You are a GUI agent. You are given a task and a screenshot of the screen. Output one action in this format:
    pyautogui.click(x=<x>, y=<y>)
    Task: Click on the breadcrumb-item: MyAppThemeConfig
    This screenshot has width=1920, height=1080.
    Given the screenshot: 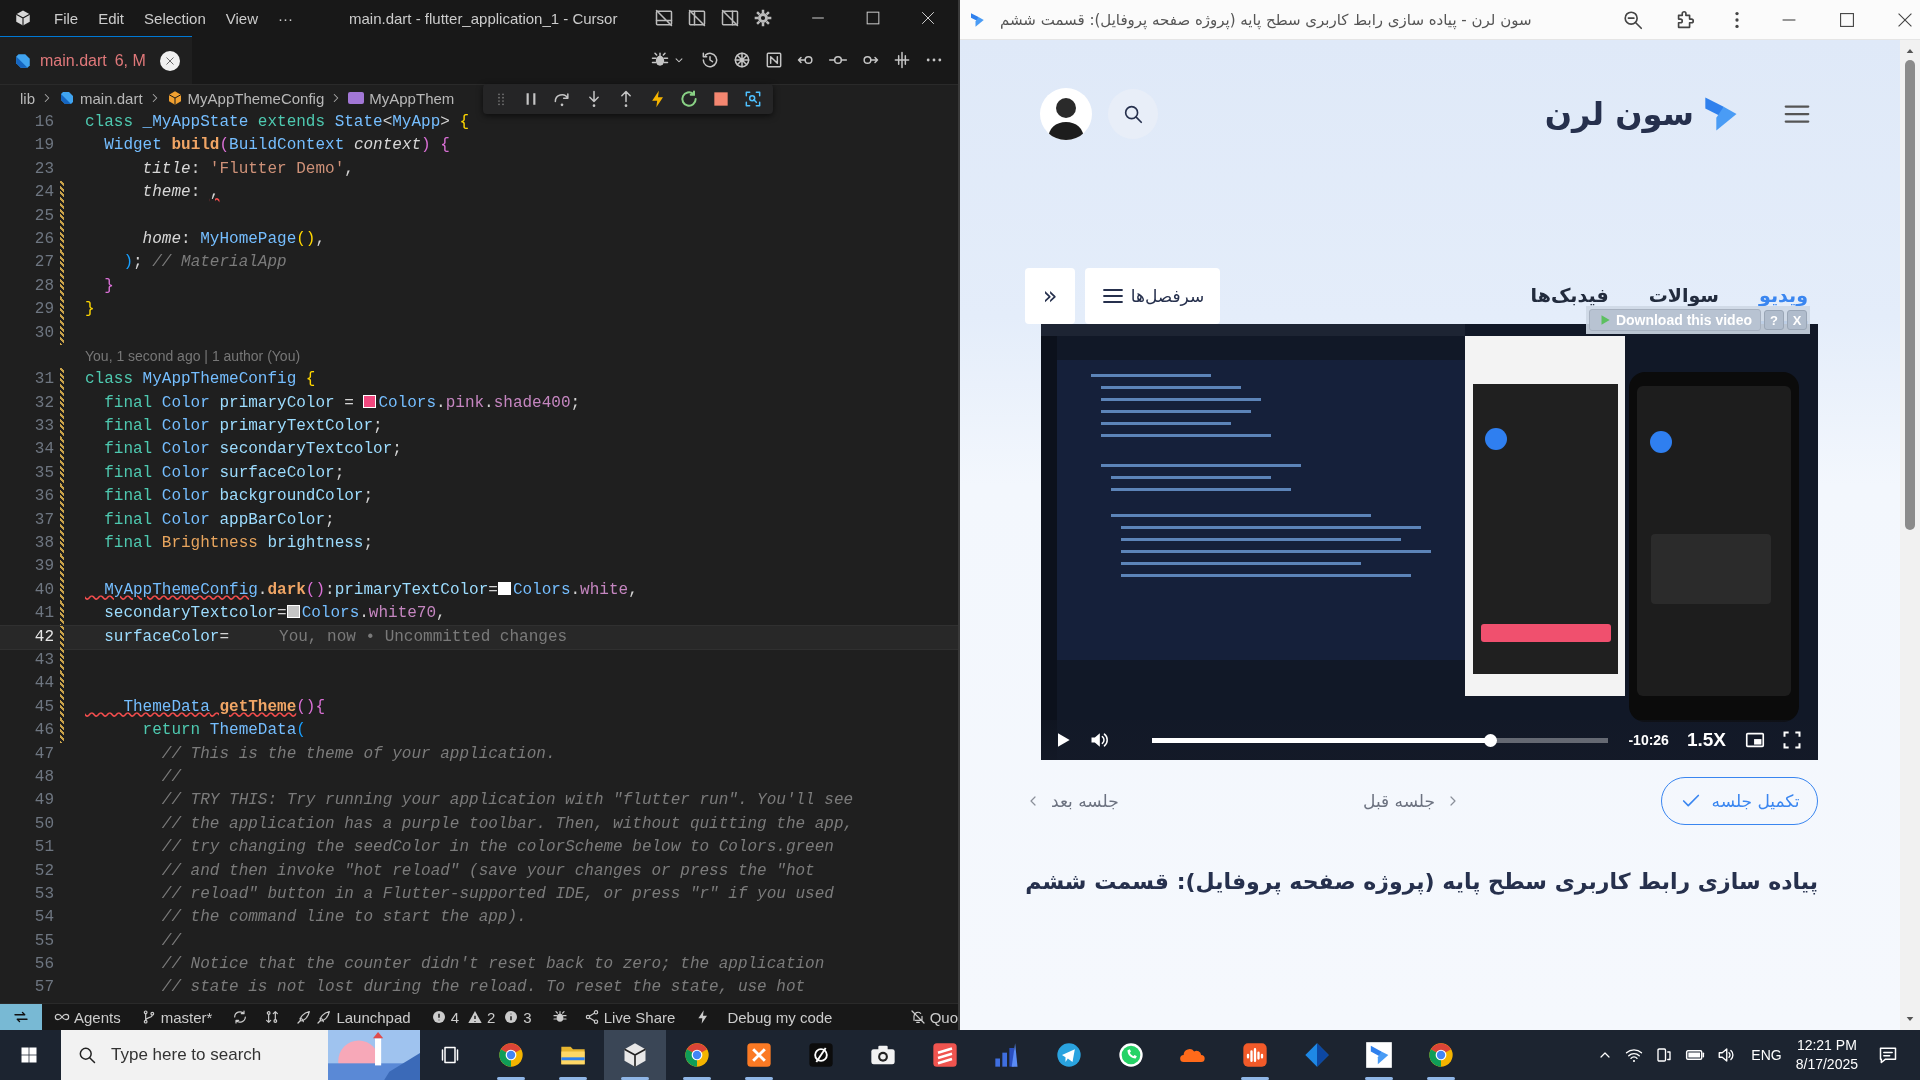 What is the action you would take?
    pyautogui.click(x=256, y=98)
    